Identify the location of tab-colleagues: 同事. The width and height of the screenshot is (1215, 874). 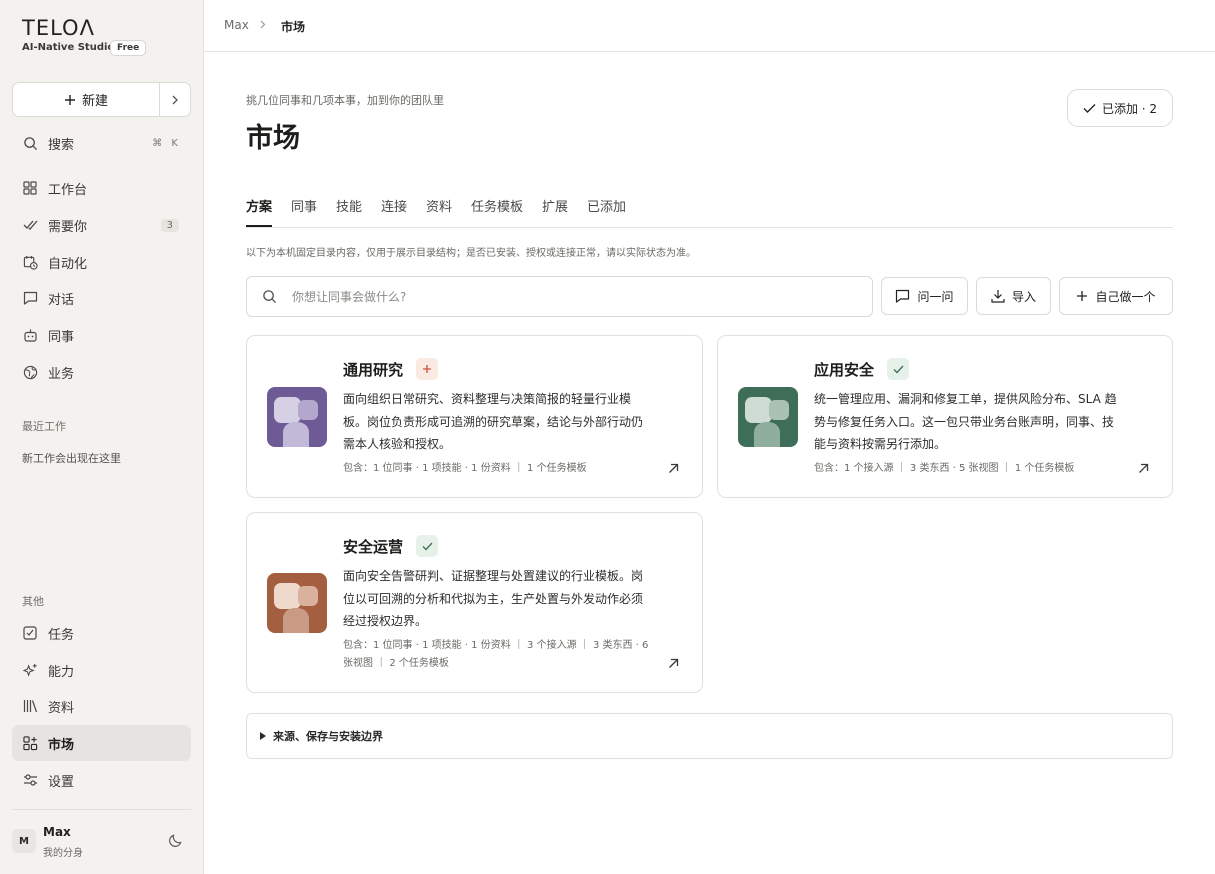
(304, 205).